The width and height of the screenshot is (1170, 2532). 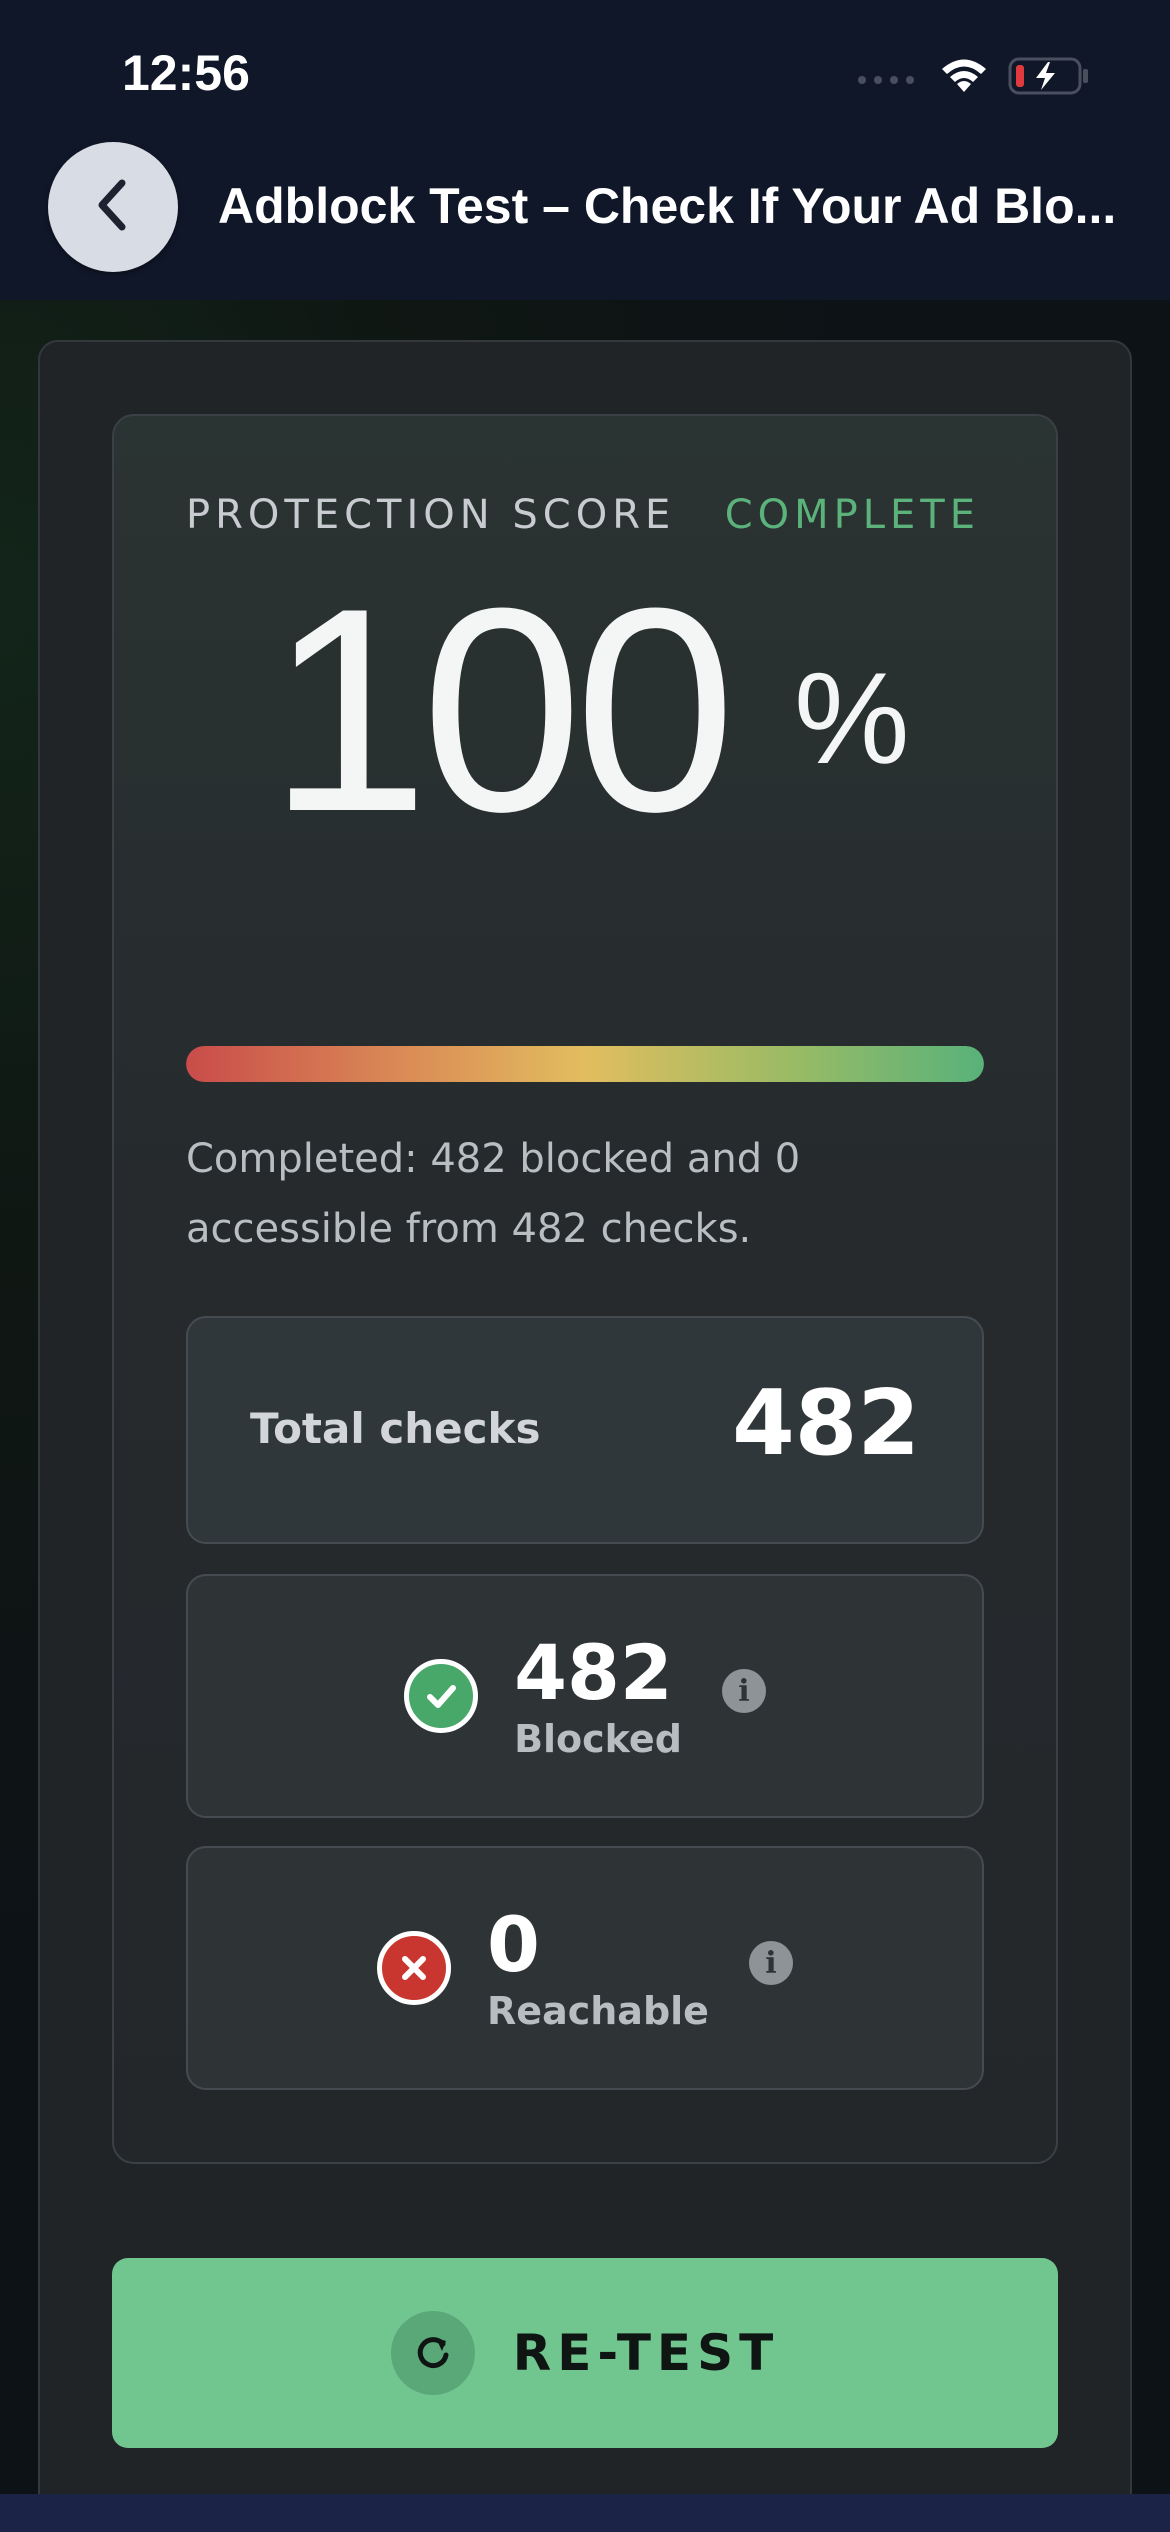 What do you see at coordinates (1049, 78) in the screenshot?
I see `battery-charging-icon` at bounding box center [1049, 78].